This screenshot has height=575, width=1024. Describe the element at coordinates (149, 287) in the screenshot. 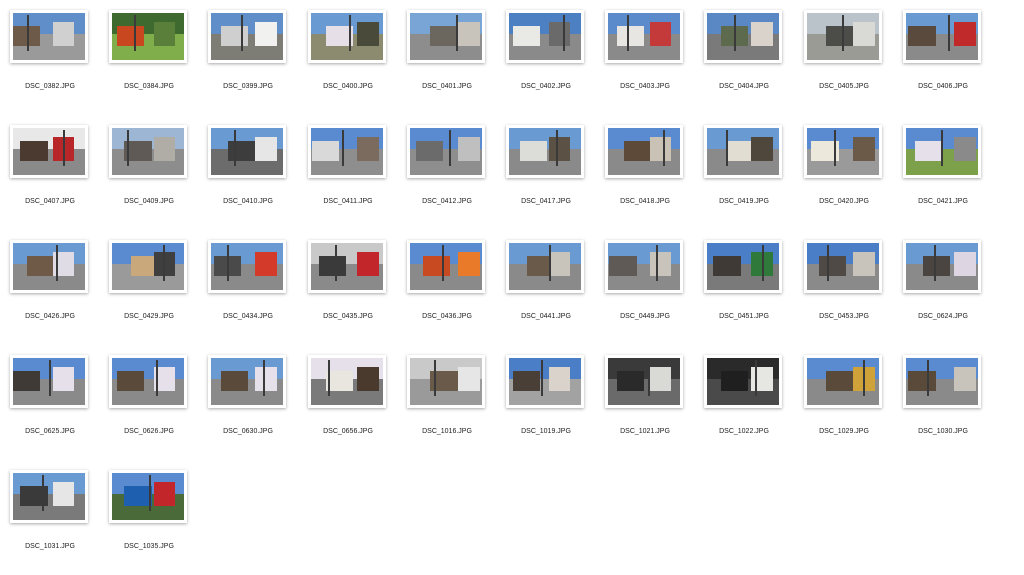

I see `file-item: DSC_0429.JPG` at that location.